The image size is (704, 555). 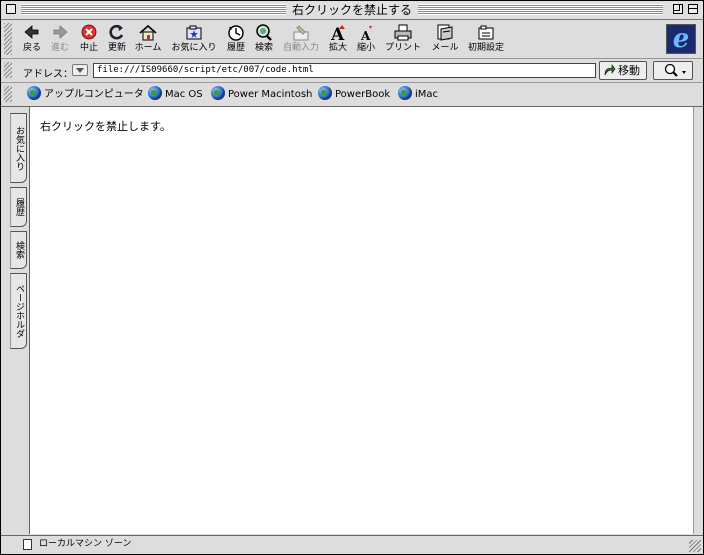 I want to click on autofill-icon, so click(x=301, y=32).